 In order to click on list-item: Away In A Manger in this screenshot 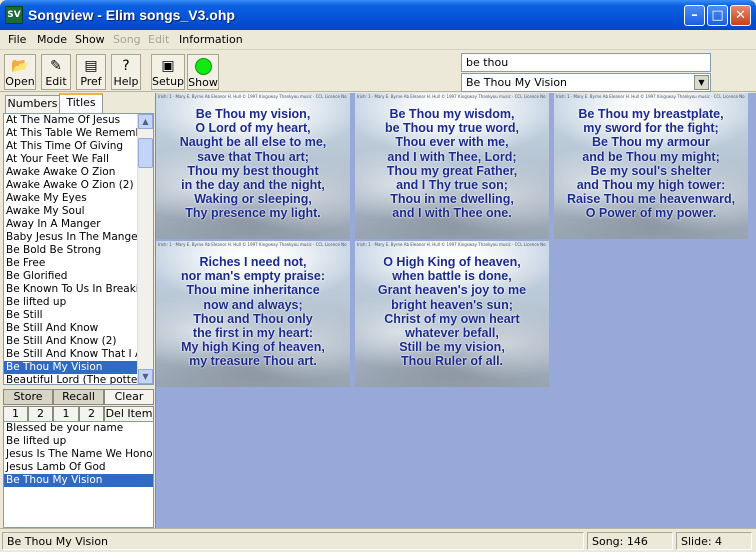, I will do `click(71, 224)`.